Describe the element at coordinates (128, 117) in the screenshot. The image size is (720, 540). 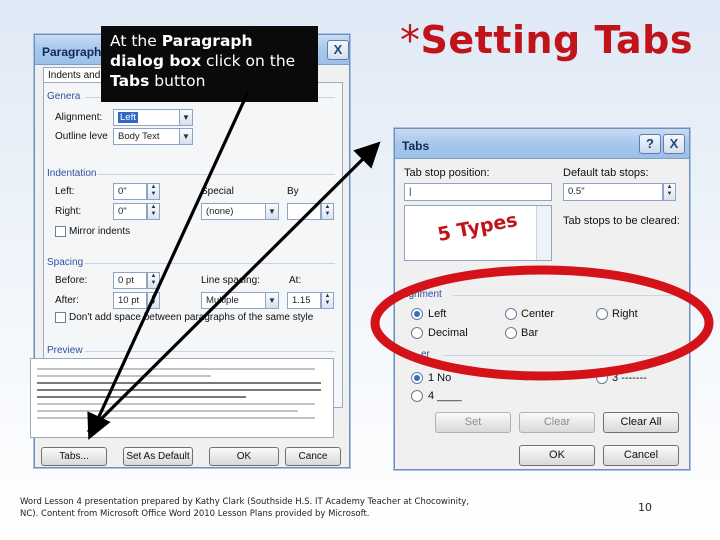
I see `alignment-value: Left` at that location.